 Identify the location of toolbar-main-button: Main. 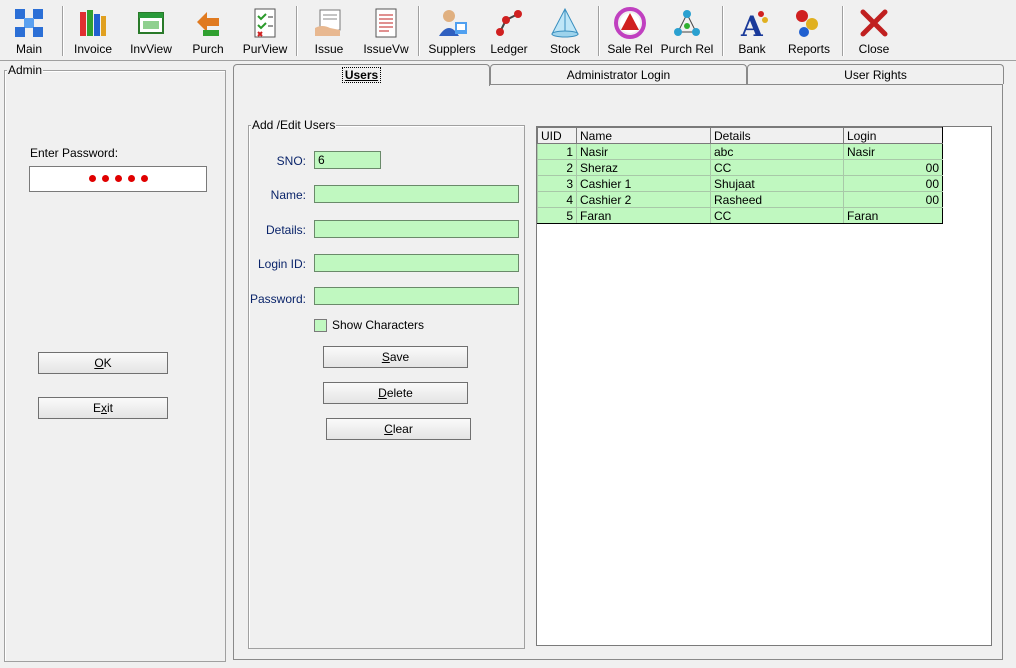
(29, 32).